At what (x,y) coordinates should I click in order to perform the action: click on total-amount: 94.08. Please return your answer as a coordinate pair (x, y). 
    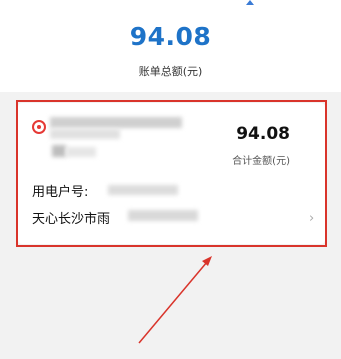
    Looking at the image, I should click on (170, 36).